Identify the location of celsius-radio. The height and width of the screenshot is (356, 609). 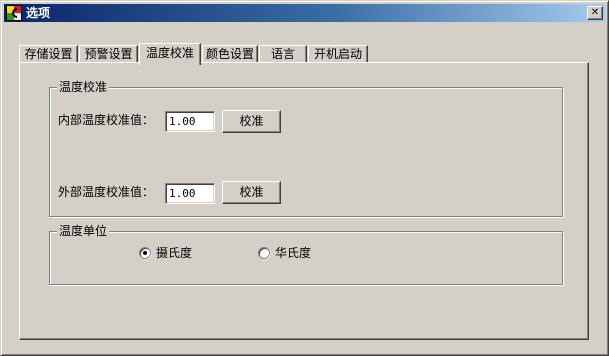
(145, 253).